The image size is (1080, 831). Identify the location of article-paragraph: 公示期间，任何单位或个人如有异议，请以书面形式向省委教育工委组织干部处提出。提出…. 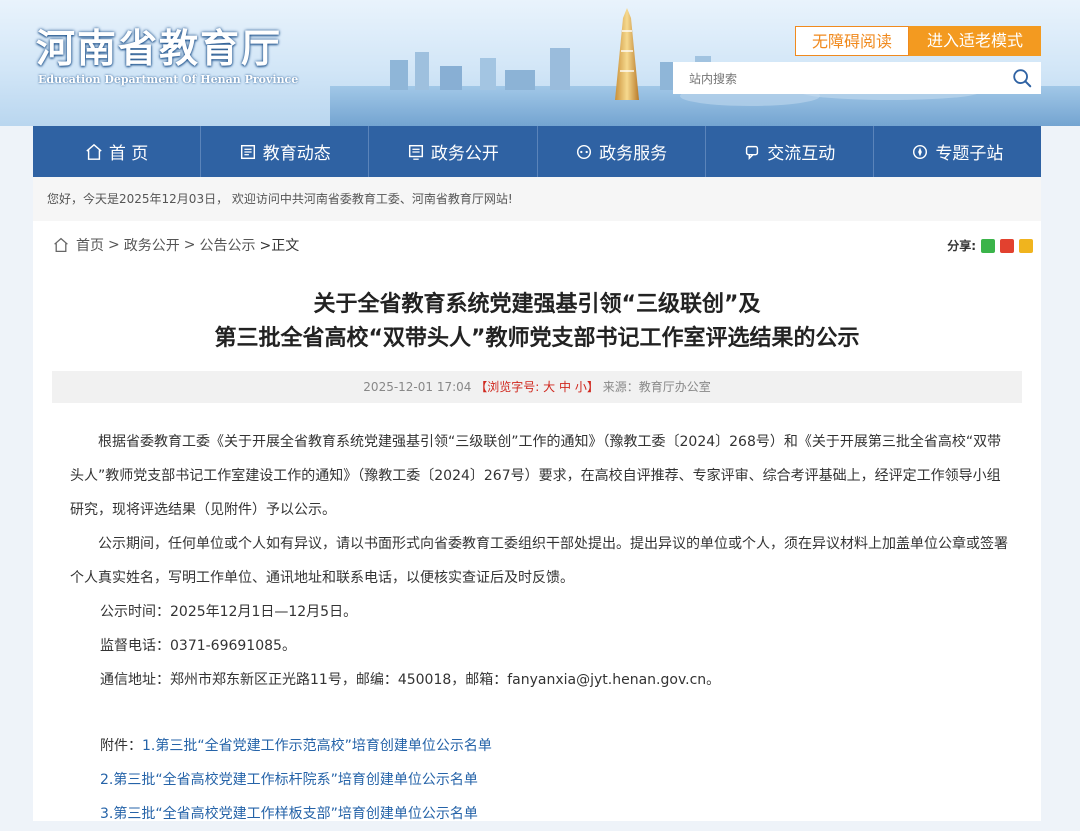
(539, 561).